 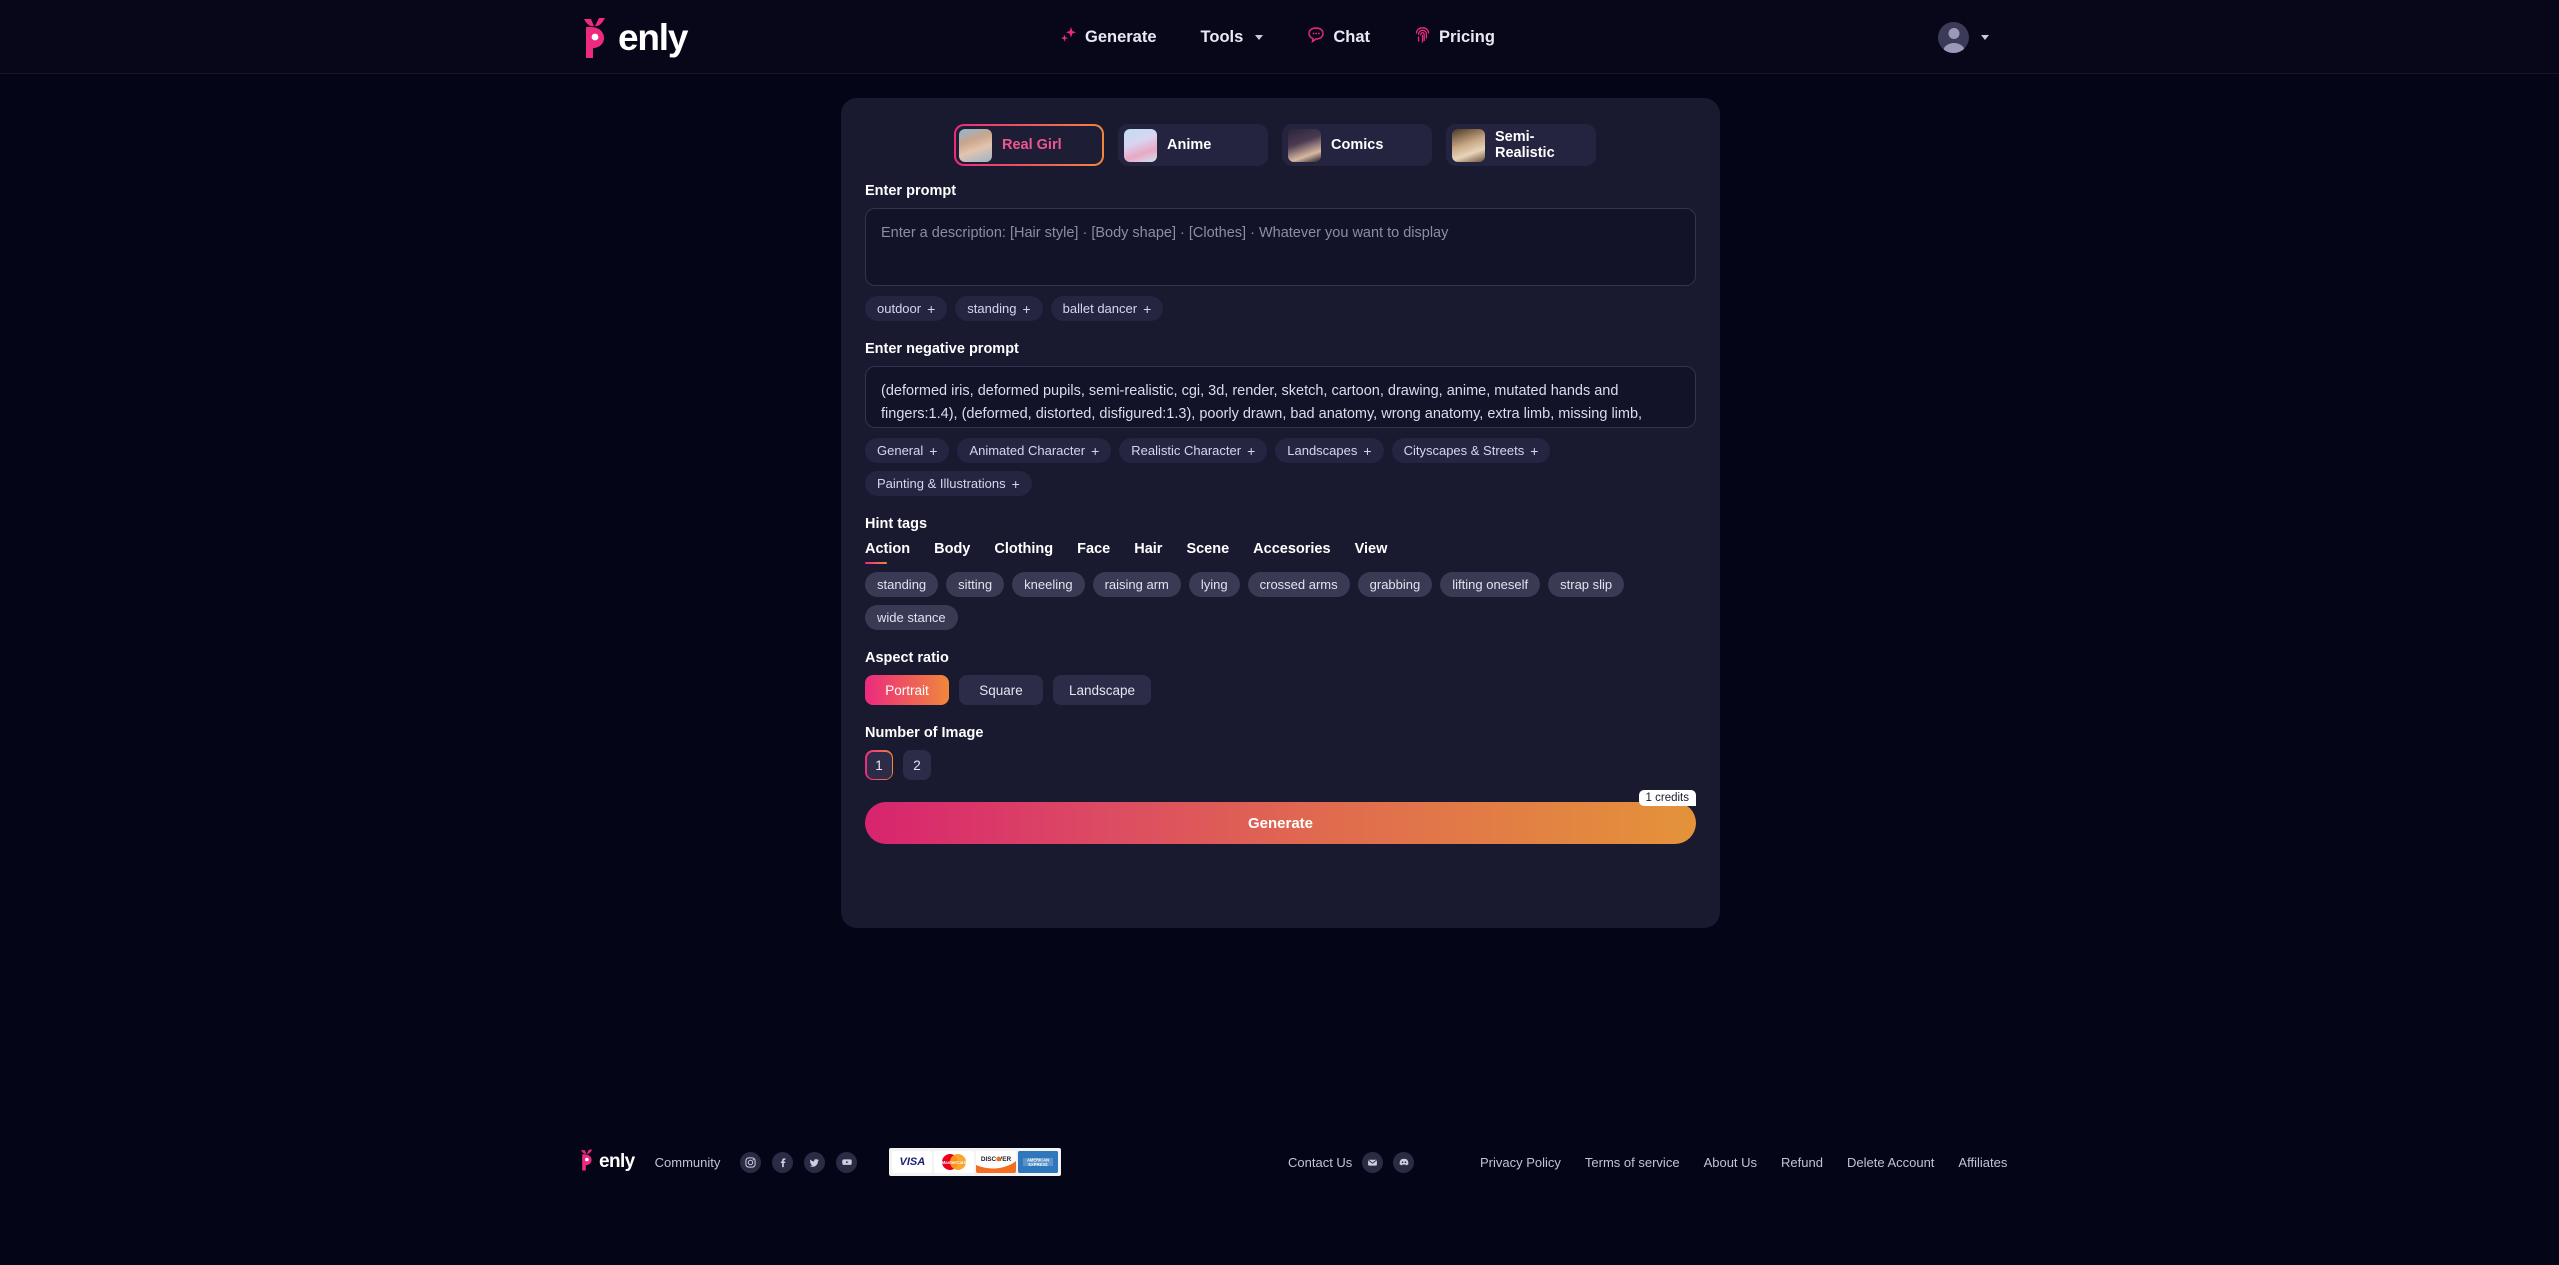 What do you see at coordinates (1001, 690) in the screenshot?
I see `aspect-ratio-square: Square` at bounding box center [1001, 690].